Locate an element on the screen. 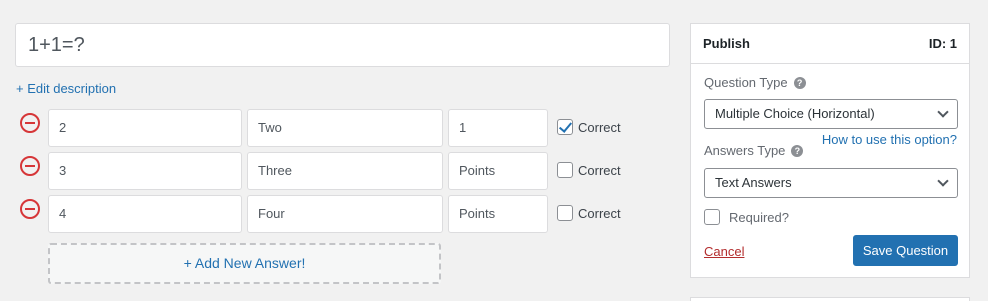 This screenshot has width=988, height=301. answer-row: 4 Four Points Correct is located at coordinates (330, 214).